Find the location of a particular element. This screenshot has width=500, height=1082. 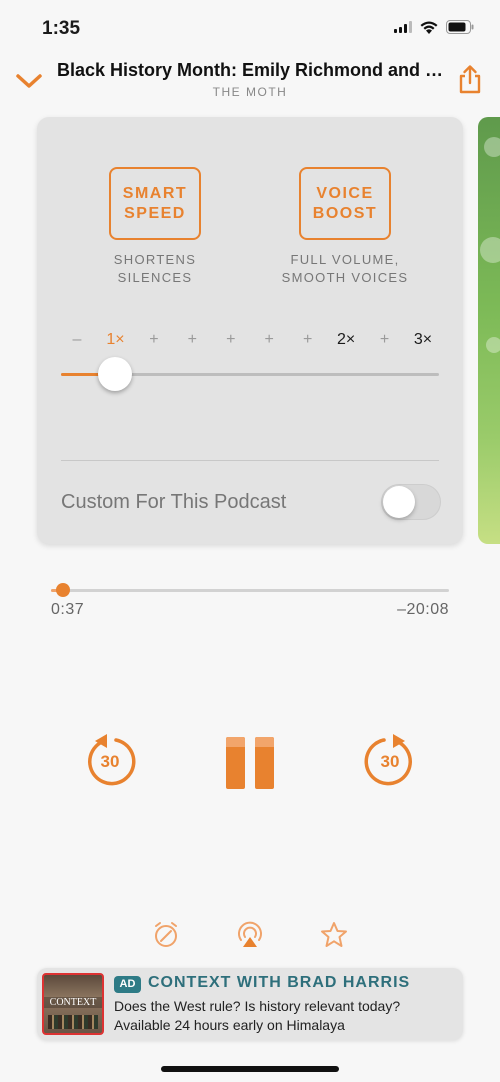

time-elapsed: 0:37 is located at coordinates (68, 609).